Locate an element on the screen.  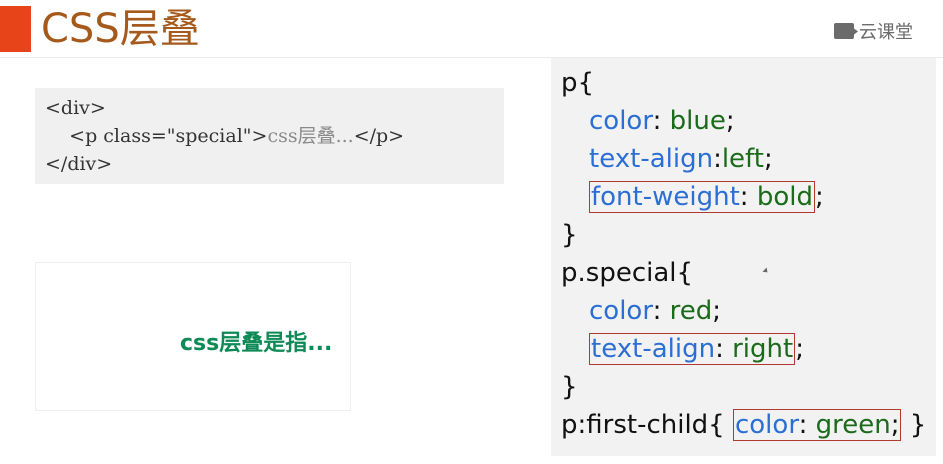
chat-bubble-icon is located at coordinates (844, 31).